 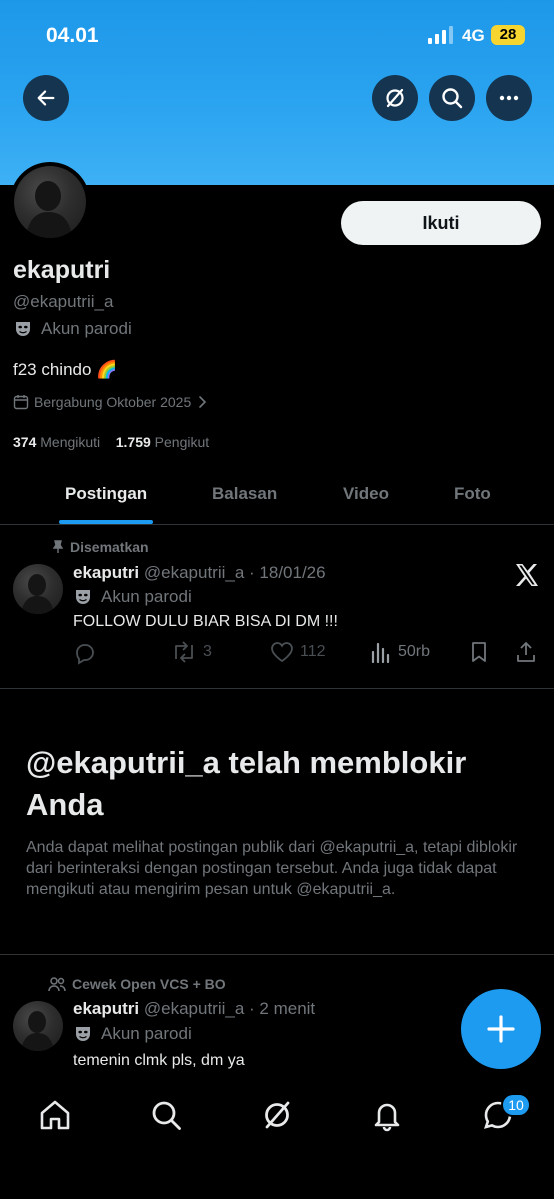 I want to click on grok-nav-icon, so click(x=277, y=1115).